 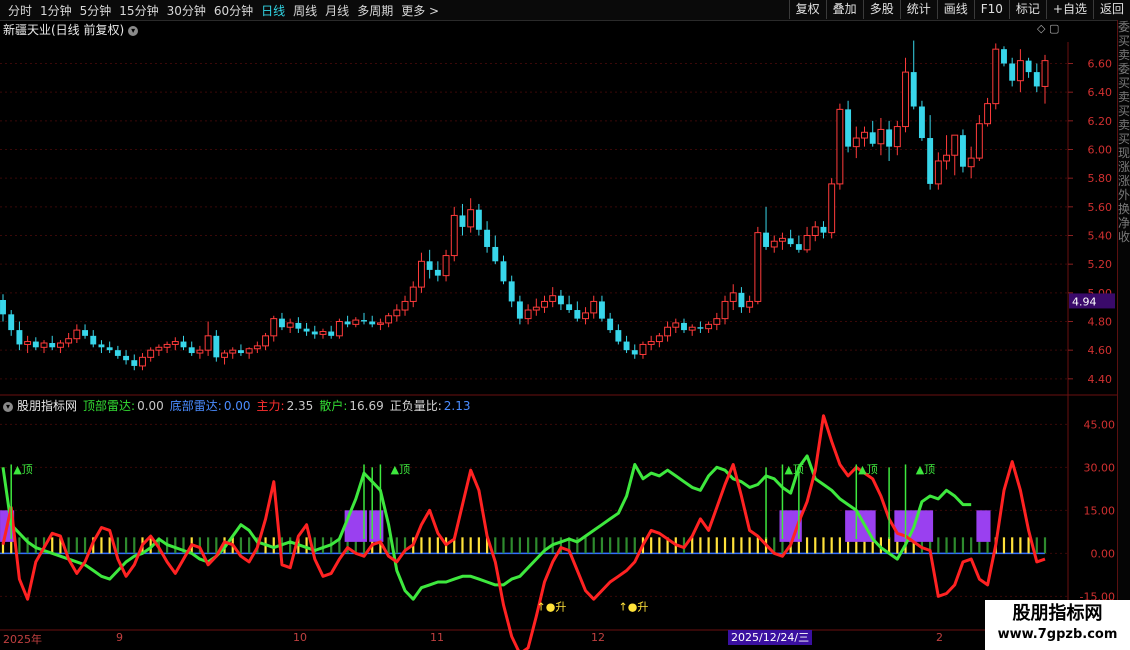 I want to click on toolbar-action-button: F10, so click(x=991, y=9).